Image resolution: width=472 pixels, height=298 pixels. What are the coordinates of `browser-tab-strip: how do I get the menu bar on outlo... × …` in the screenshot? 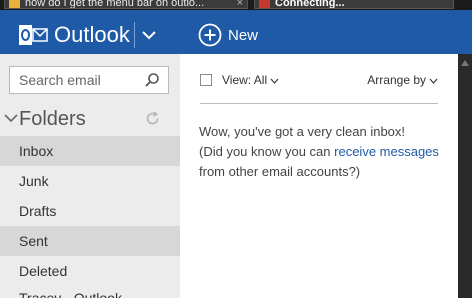 It's located at (236, 5).